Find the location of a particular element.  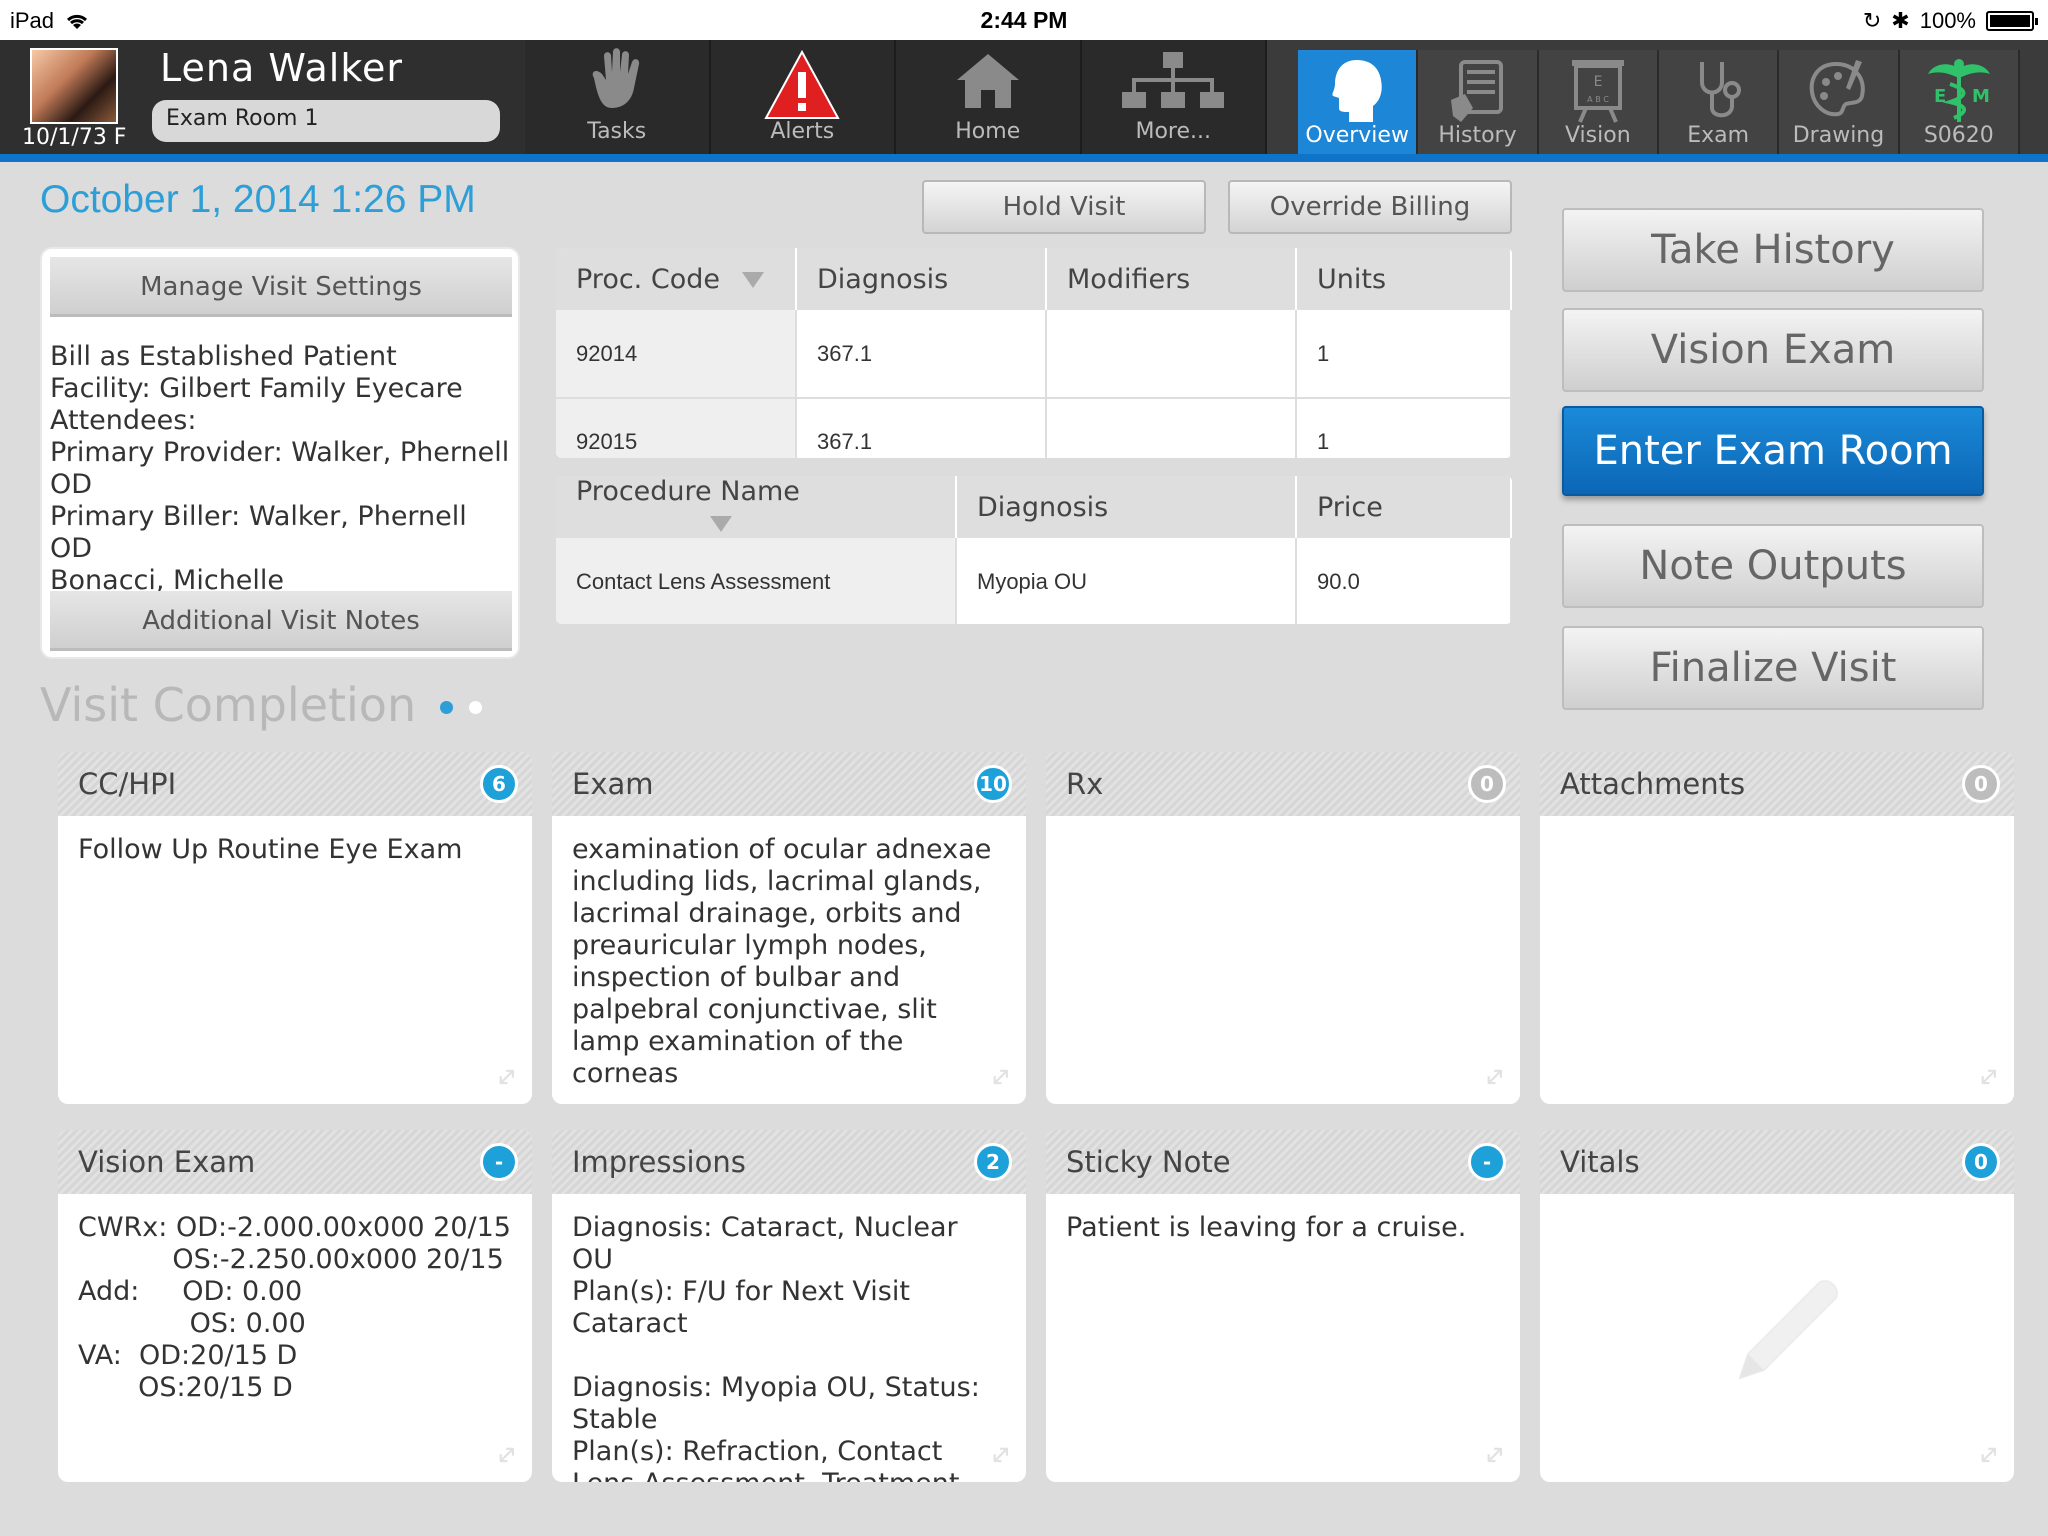

enter-exam-room-button: Enter Exam Room is located at coordinates (1773, 451).